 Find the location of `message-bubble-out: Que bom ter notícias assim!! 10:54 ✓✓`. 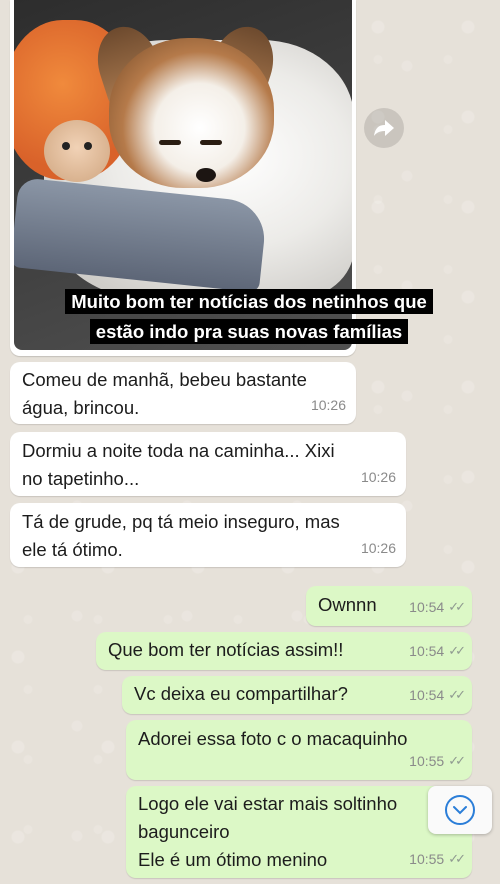

message-bubble-out: Que bom ter notícias assim!! 10:54 ✓✓ is located at coordinates (284, 651).